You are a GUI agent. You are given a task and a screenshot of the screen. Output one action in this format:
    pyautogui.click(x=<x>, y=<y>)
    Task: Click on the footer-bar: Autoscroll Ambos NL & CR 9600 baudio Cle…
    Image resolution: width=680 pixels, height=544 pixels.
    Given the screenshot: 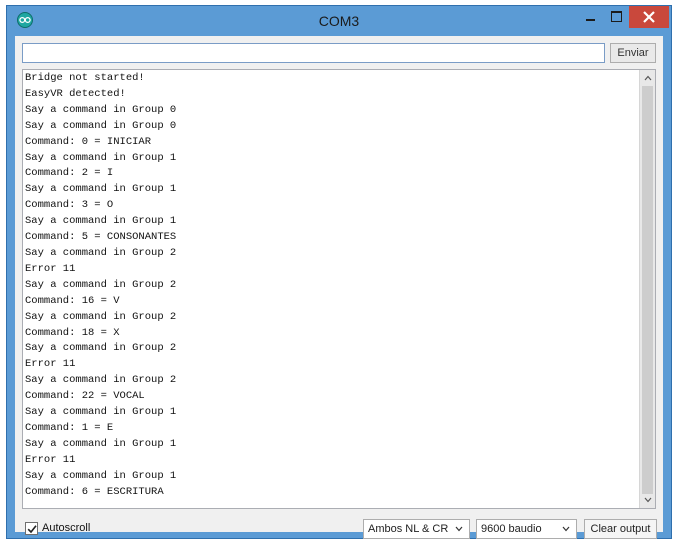 What is the action you would take?
    pyautogui.click(x=339, y=529)
    